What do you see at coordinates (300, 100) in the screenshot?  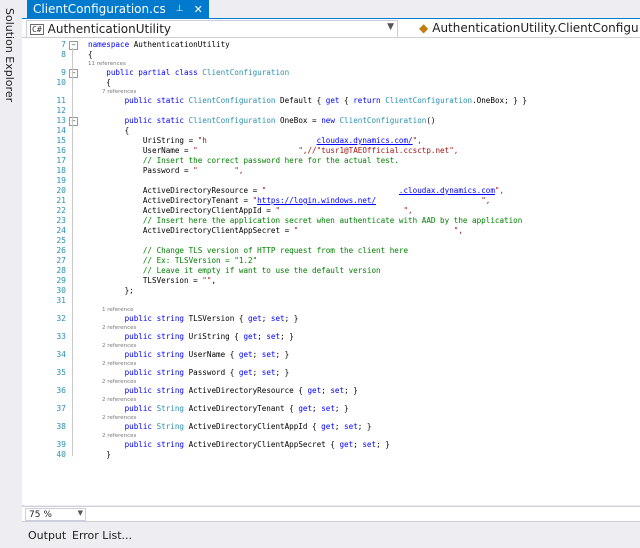 I see `code-token: Default {` at bounding box center [300, 100].